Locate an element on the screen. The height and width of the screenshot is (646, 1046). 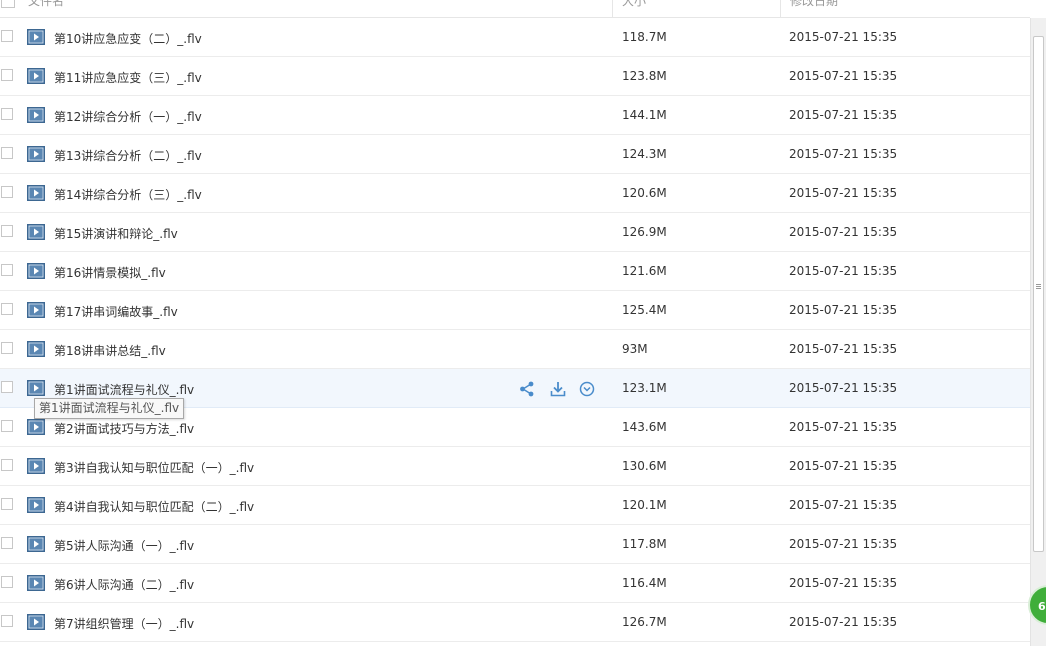
file-list-header: 文件名 大小 修改日期 is located at coordinates (515, 9).